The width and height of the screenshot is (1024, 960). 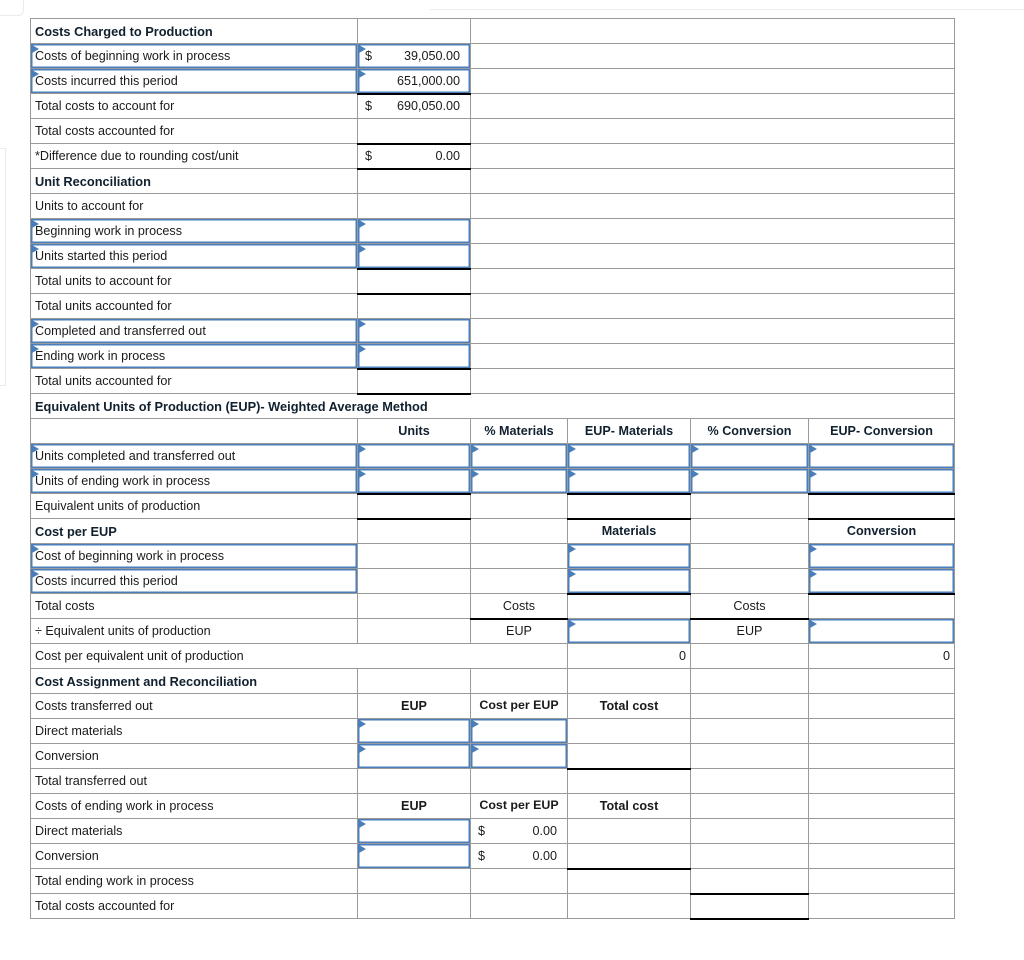 What do you see at coordinates (749, 456) in the screenshot?
I see `input-eup-completed-pct-conversion` at bounding box center [749, 456].